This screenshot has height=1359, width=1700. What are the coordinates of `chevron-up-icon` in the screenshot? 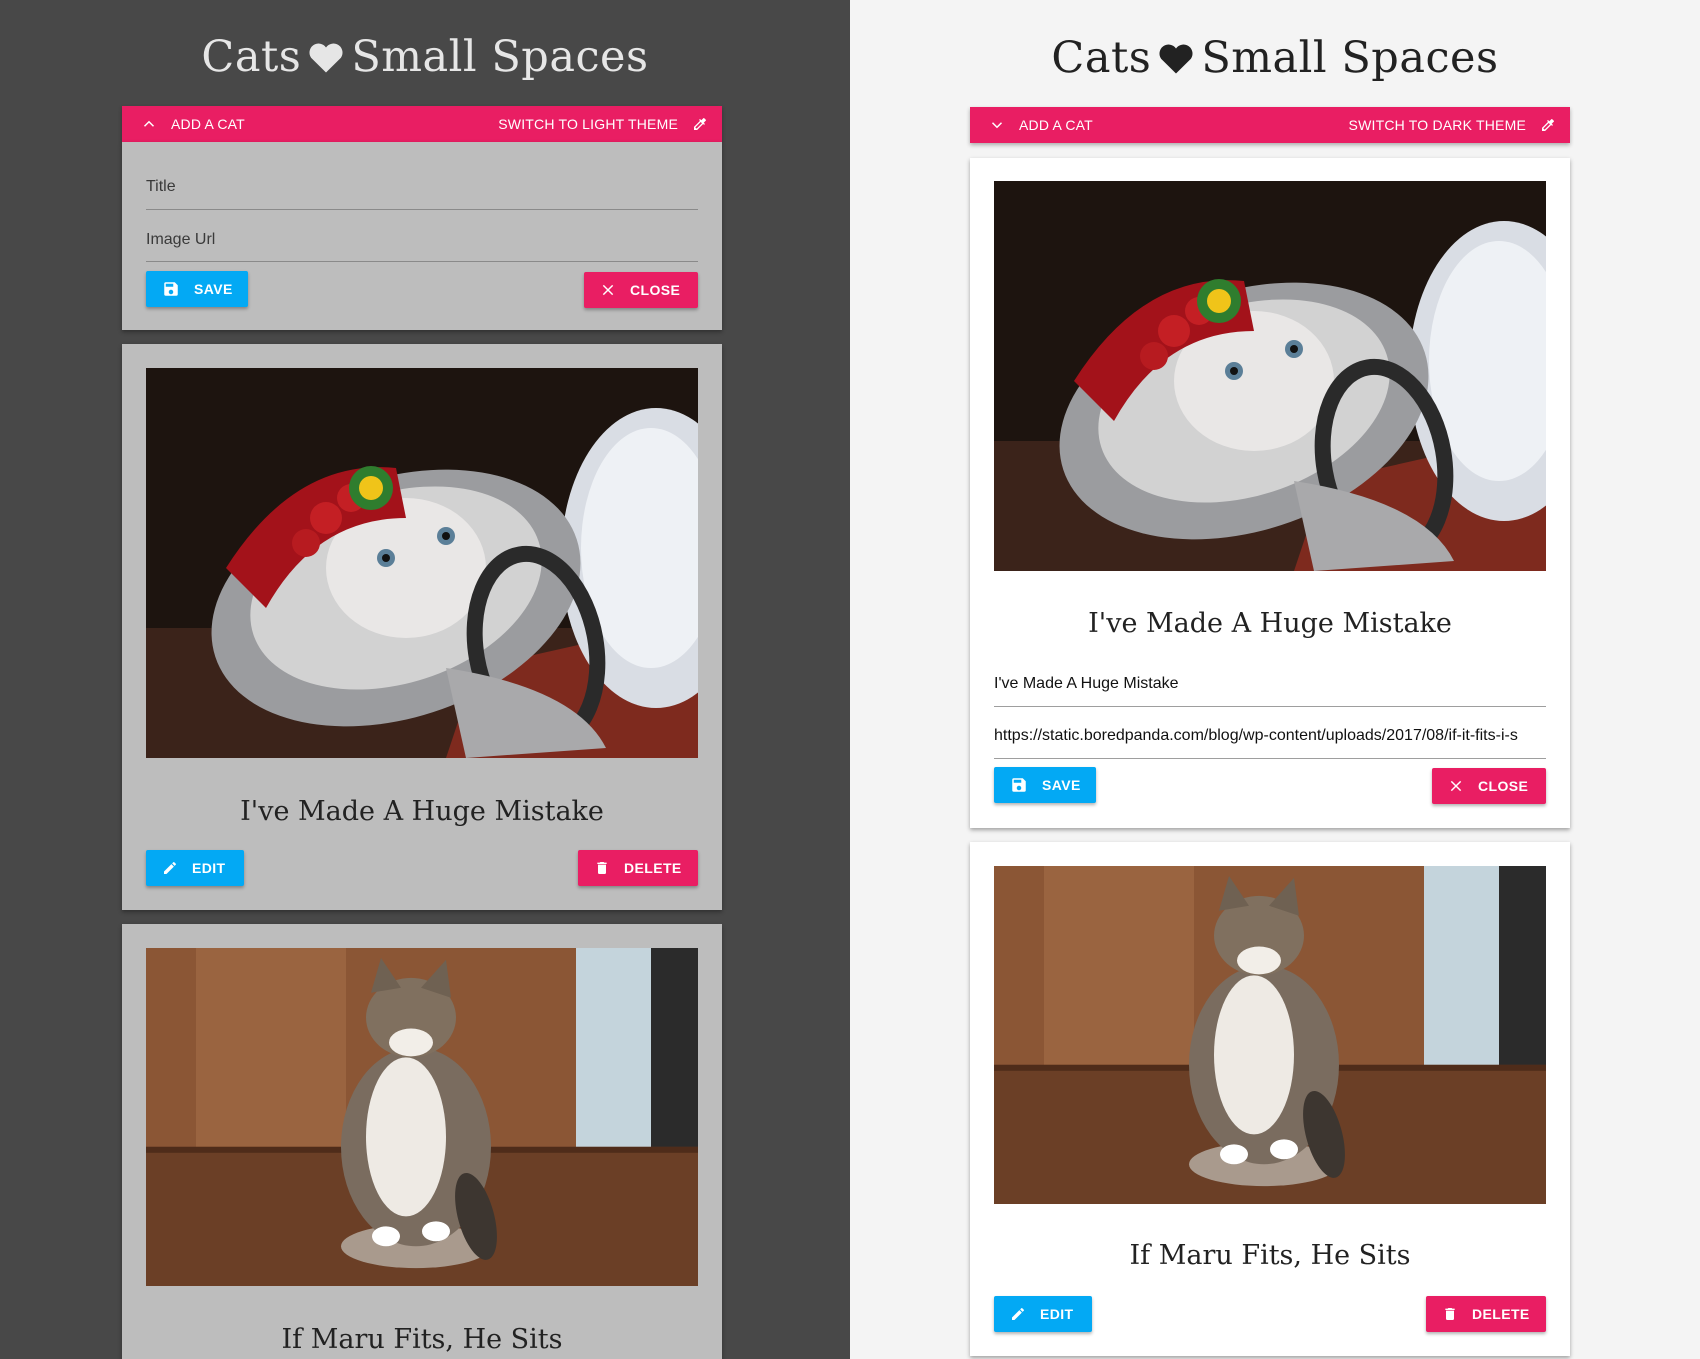 It's located at (149, 124).